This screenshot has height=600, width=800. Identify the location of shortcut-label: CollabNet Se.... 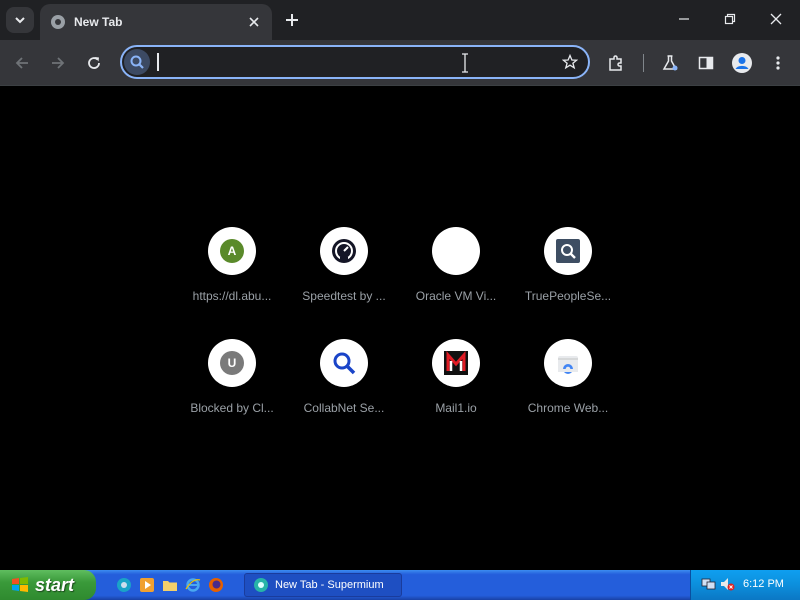
(344, 408).